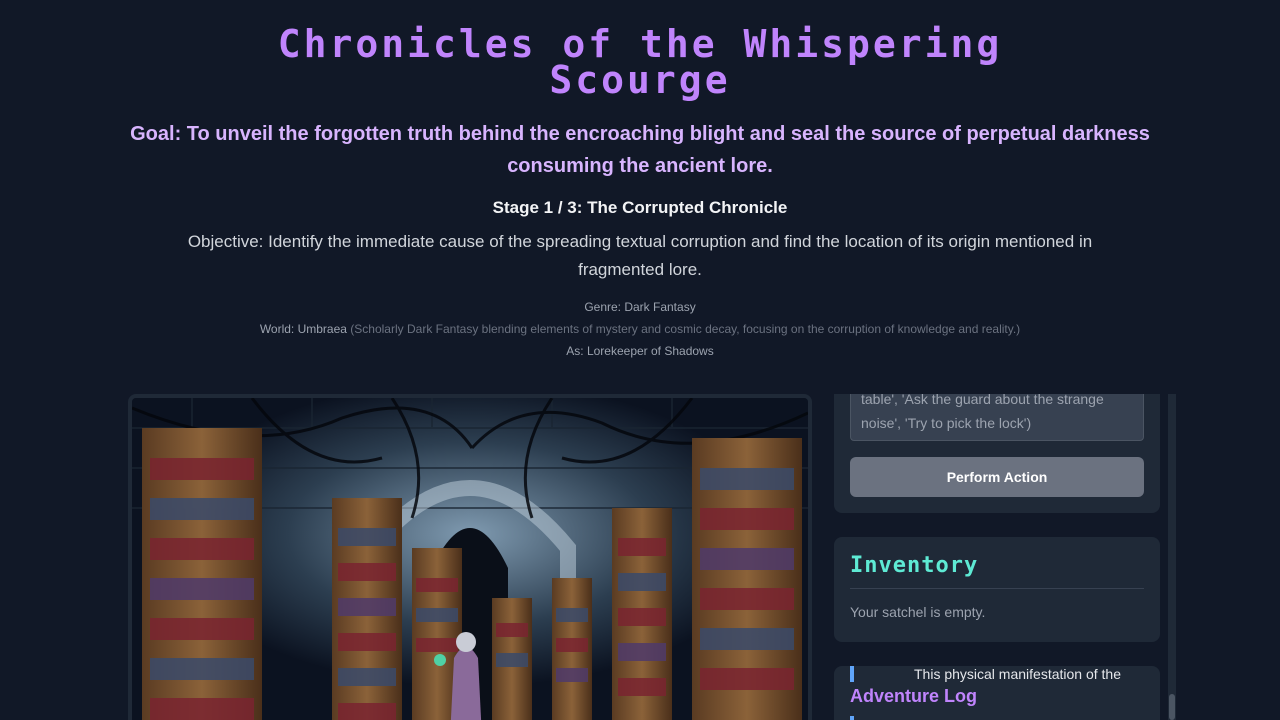 Image resolution: width=1280 pixels, height=720 pixels. Describe the element at coordinates (640, 351) in the screenshot. I see `player-role: As: Lorekeeper of Shadows` at that location.